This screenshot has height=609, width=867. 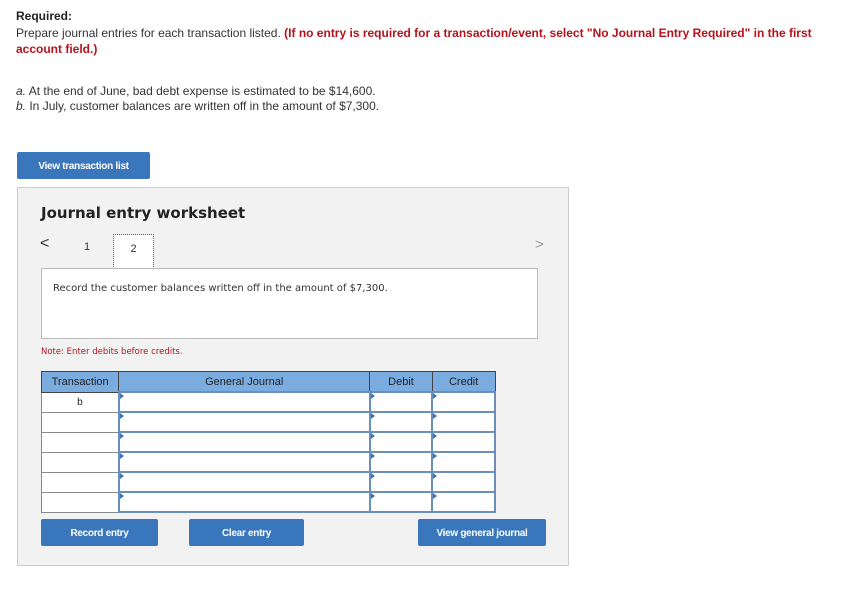 I want to click on required-heading: Required:, so click(x=44, y=16).